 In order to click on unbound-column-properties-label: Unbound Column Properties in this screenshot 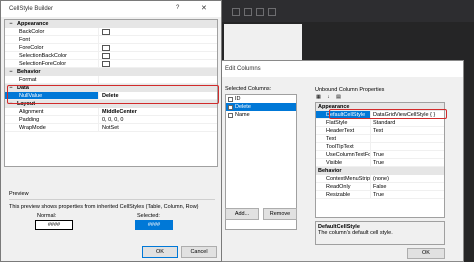, I will do `click(350, 90)`.